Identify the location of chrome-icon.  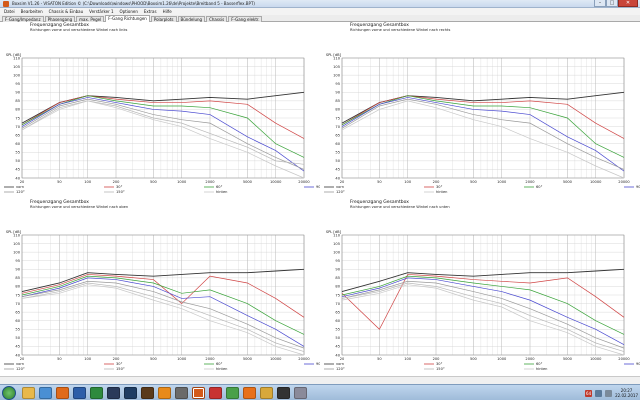
(45, 393).